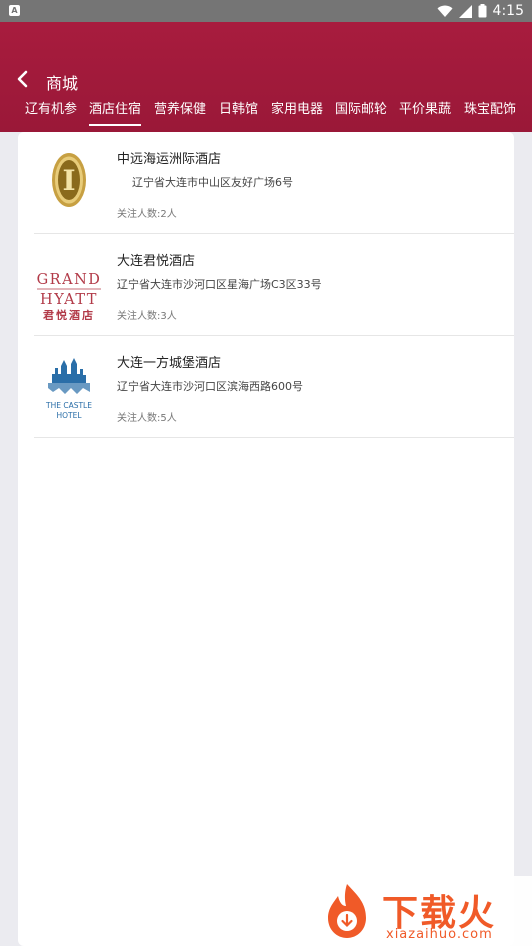 Image resolution: width=532 pixels, height=946 pixels. Describe the element at coordinates (147, 316) in the screenshot. I see `hotel-followers: 关注人数:3人` at that location.